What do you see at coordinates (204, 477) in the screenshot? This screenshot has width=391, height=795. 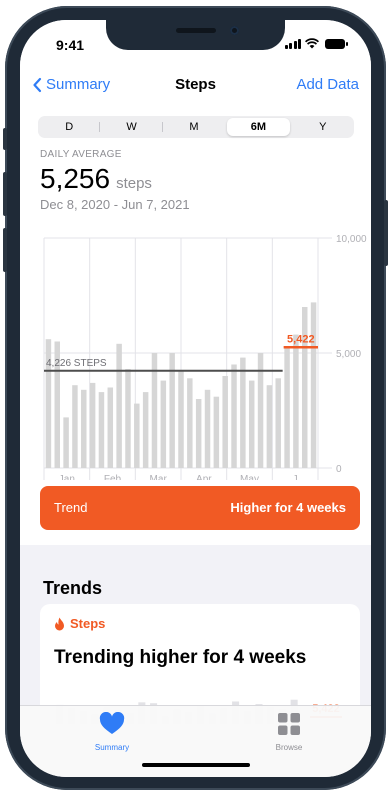 I see `x-tick-label: Apr` at bounding box center [204, 477].